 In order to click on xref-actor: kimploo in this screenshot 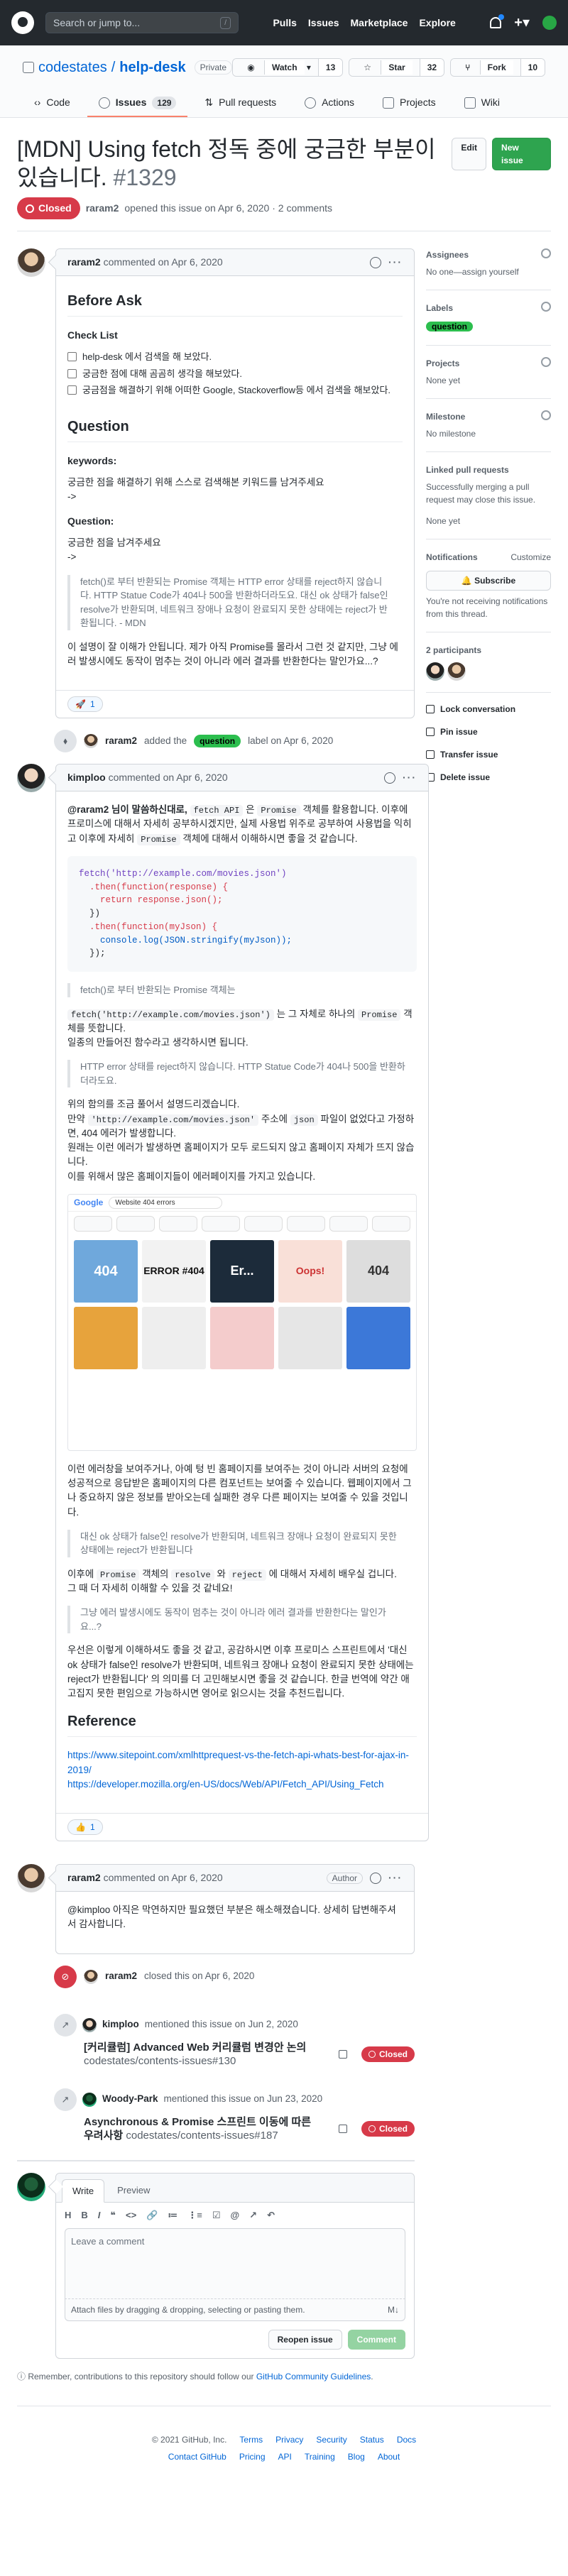, I will do `click(120, 2024)`.